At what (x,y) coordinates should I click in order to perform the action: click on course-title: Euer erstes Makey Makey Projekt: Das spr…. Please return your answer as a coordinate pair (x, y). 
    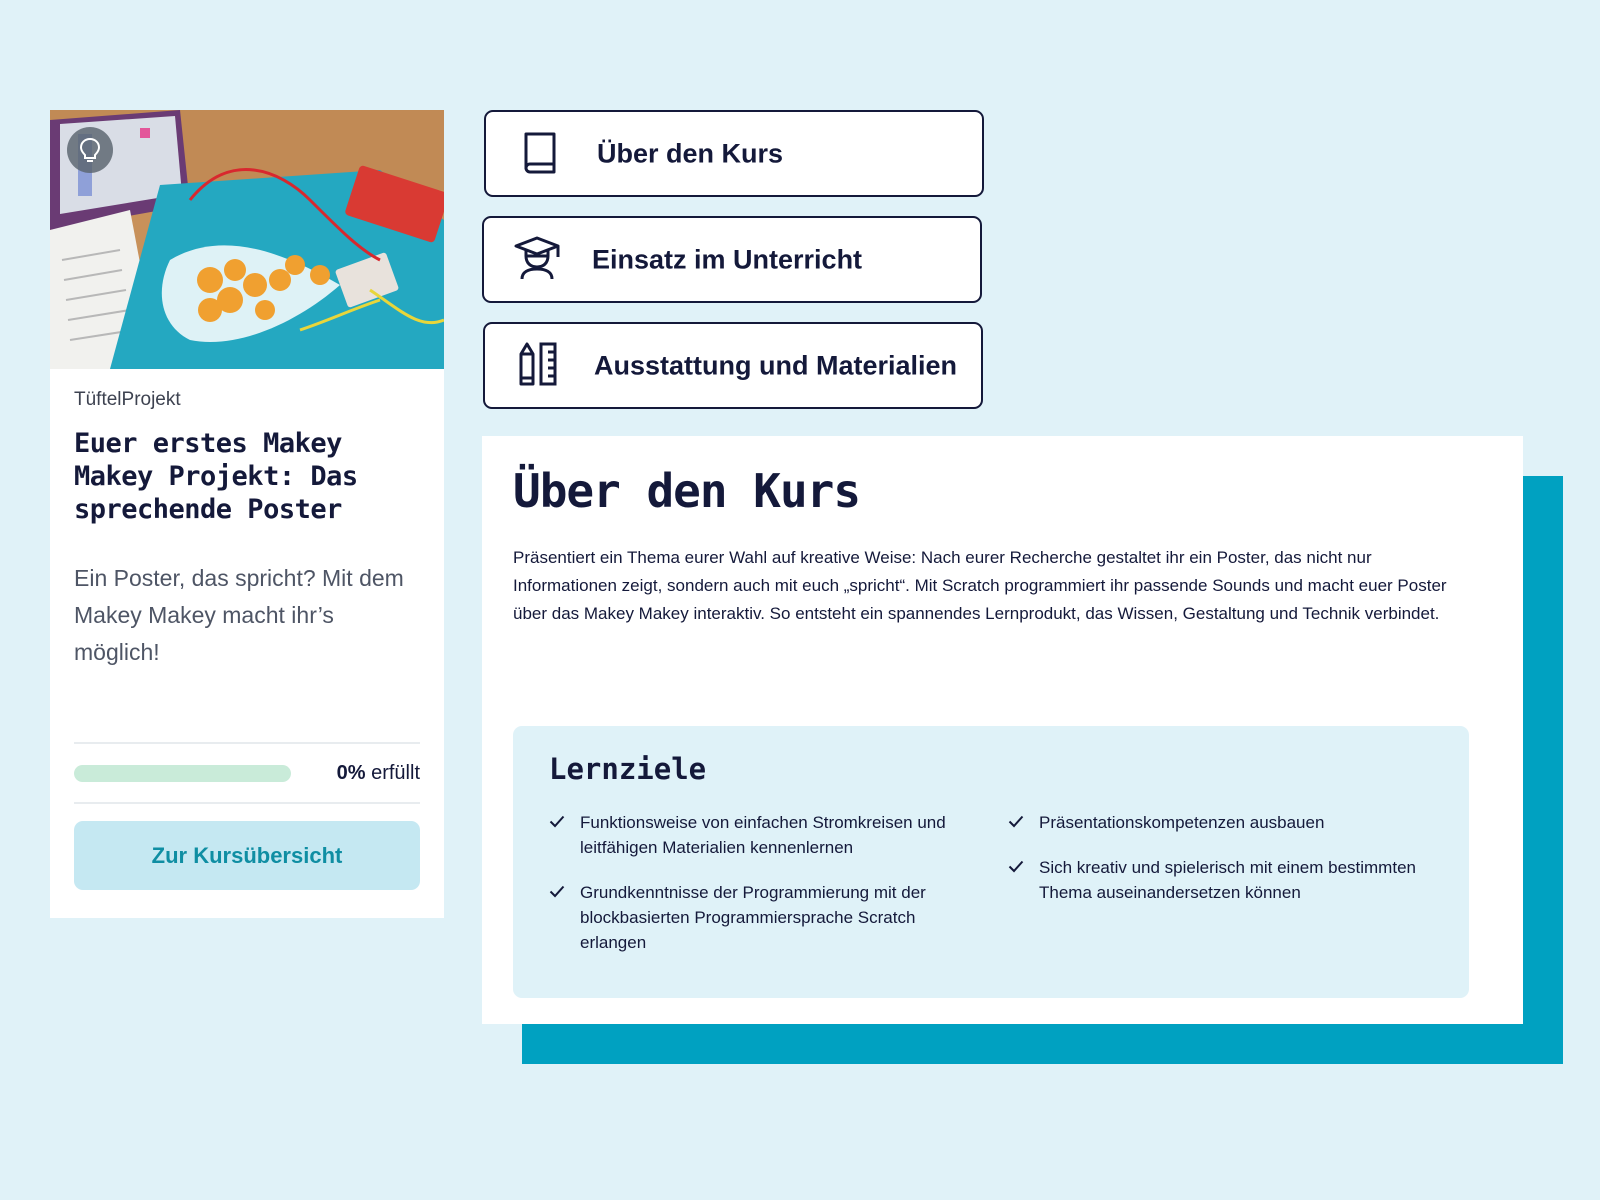
    Looking at the image, I should click on (216, 476).